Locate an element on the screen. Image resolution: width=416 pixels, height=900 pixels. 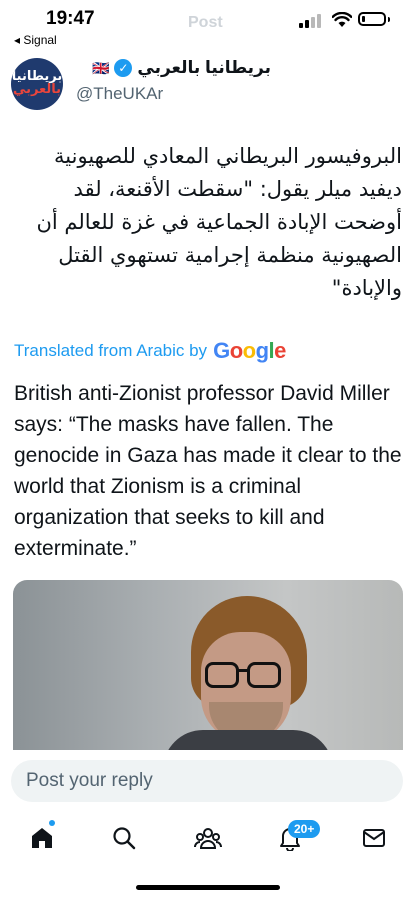
reply-input: Post your reply is located at coordinates (207, 781).